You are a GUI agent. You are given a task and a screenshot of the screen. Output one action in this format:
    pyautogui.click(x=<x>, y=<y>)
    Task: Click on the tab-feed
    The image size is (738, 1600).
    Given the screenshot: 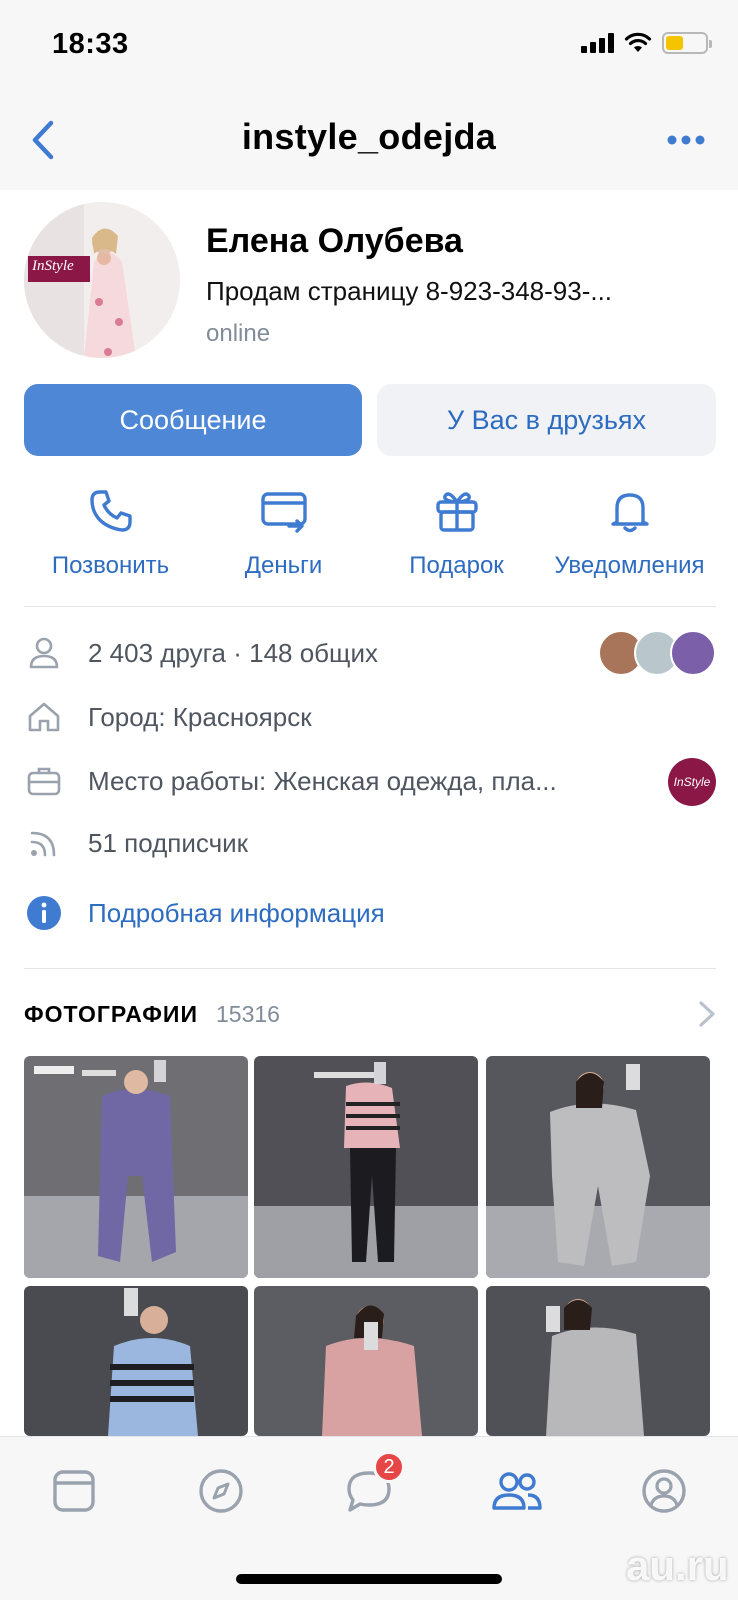 What is the action you would take?
    pyautogui.click(x=74, y=1491)
    